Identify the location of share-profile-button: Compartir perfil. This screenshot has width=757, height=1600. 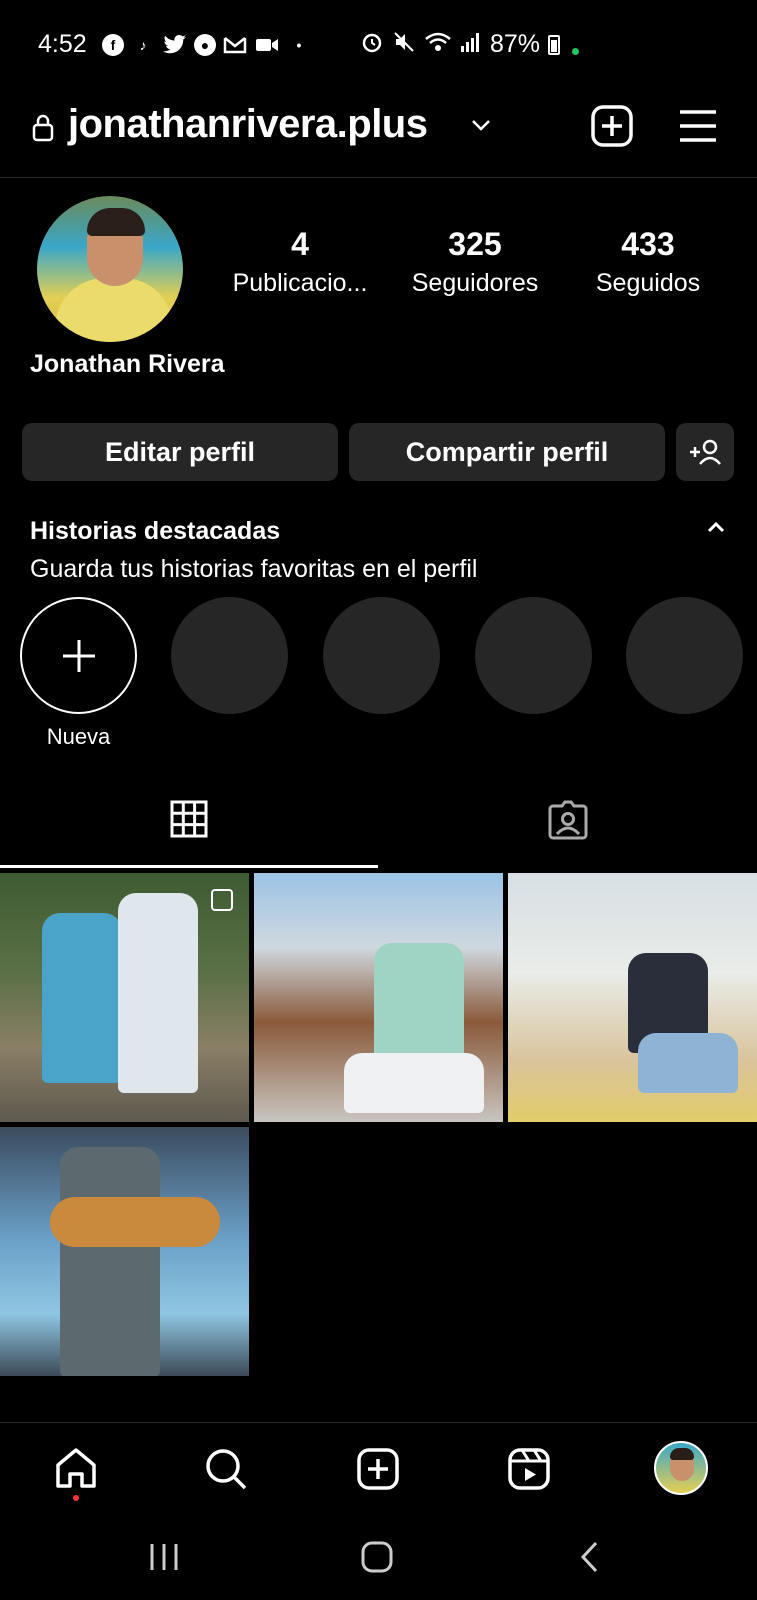
(507, 452).